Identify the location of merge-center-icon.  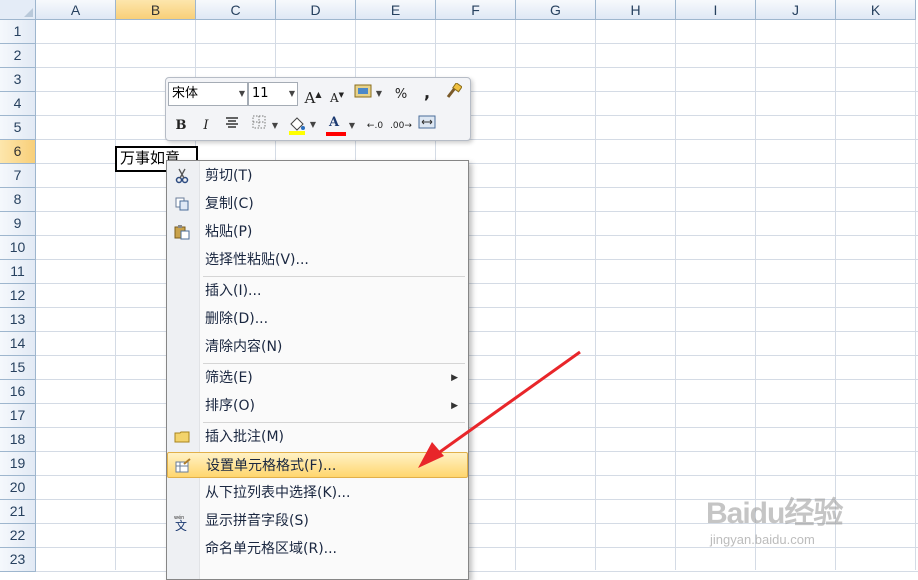
(427, 126).